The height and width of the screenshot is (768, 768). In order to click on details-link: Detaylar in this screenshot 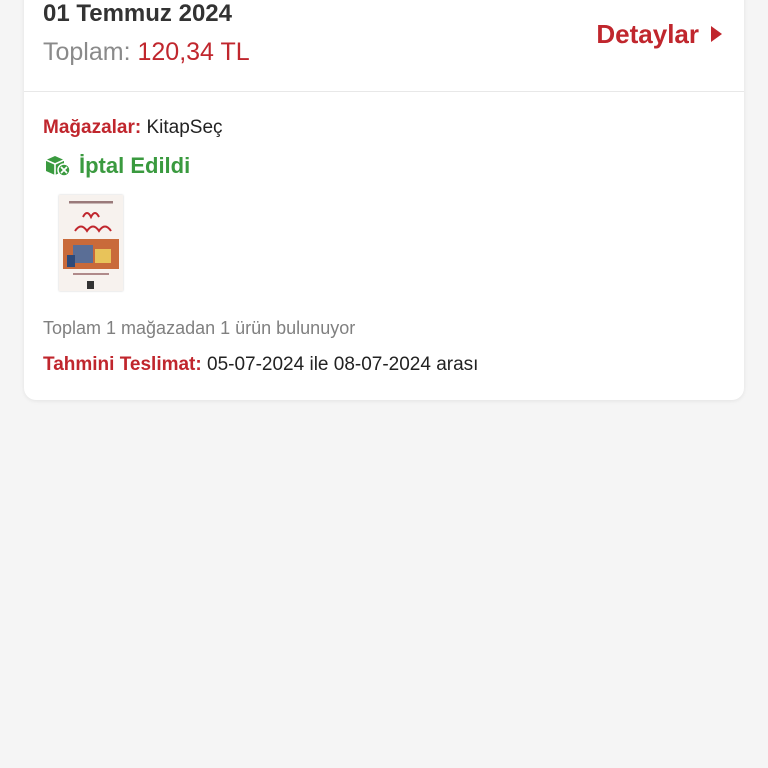, I will do `click(659, 34)`.